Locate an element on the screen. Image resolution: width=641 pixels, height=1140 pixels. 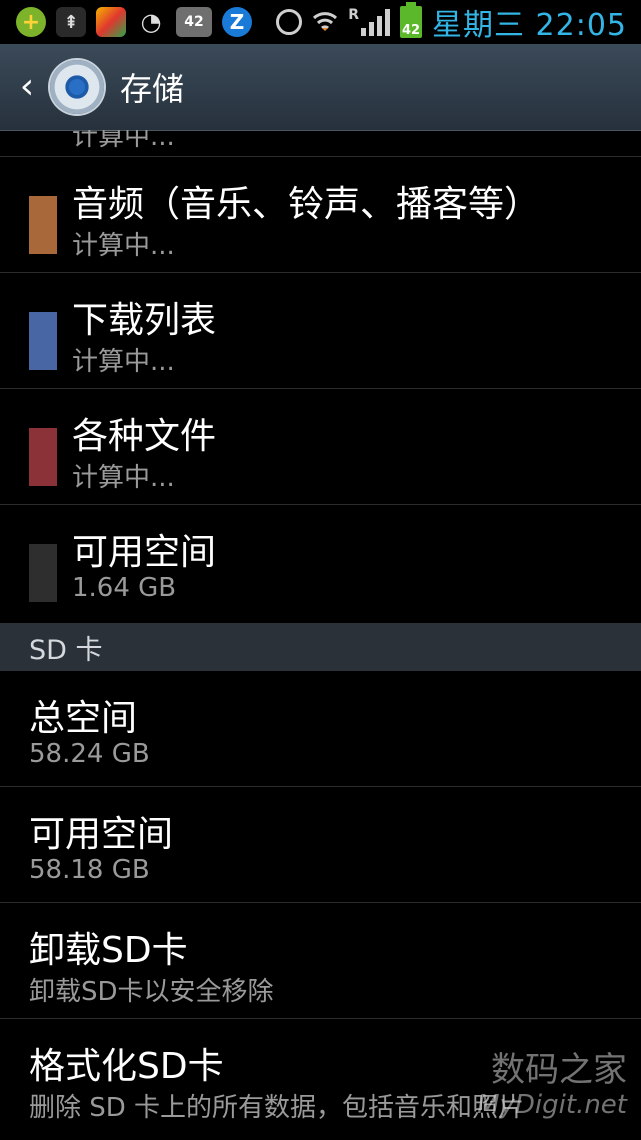
add-icon: + is located at coordinates (31, 22).